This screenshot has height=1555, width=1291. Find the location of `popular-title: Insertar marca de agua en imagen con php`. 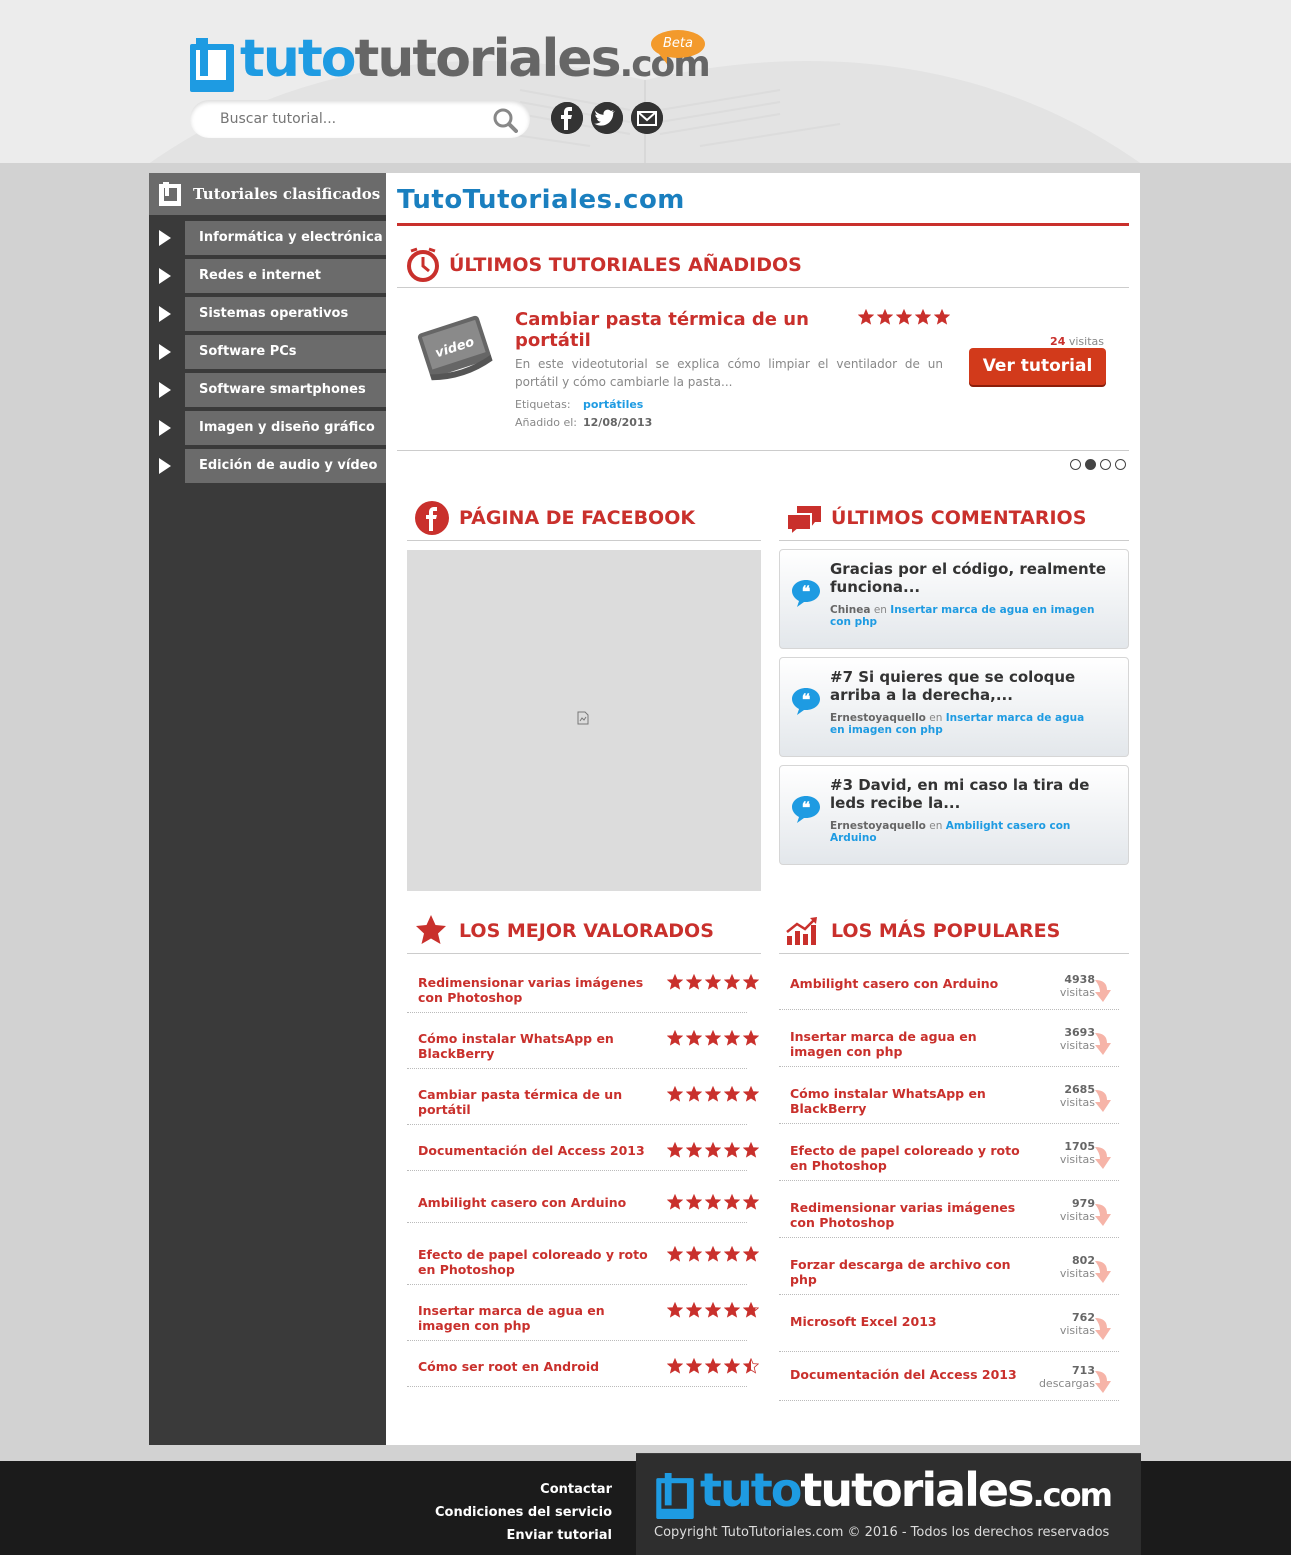

popular-title: Insertar marca de agua en imagen con php is located at coordinates (910, 1044).